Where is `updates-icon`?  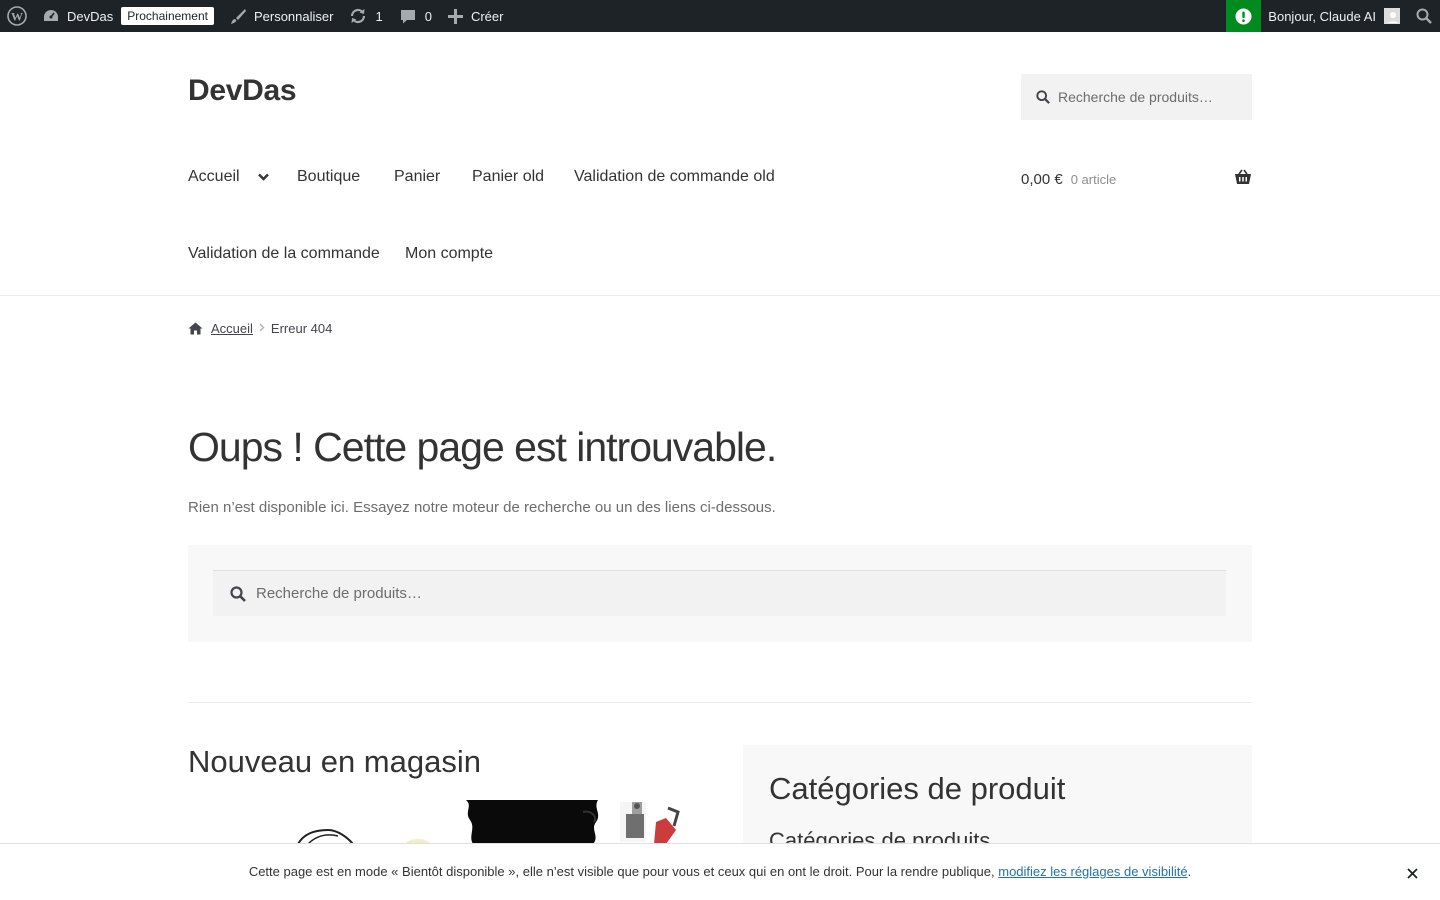
updates-icon is located at coordinates (358, 16).